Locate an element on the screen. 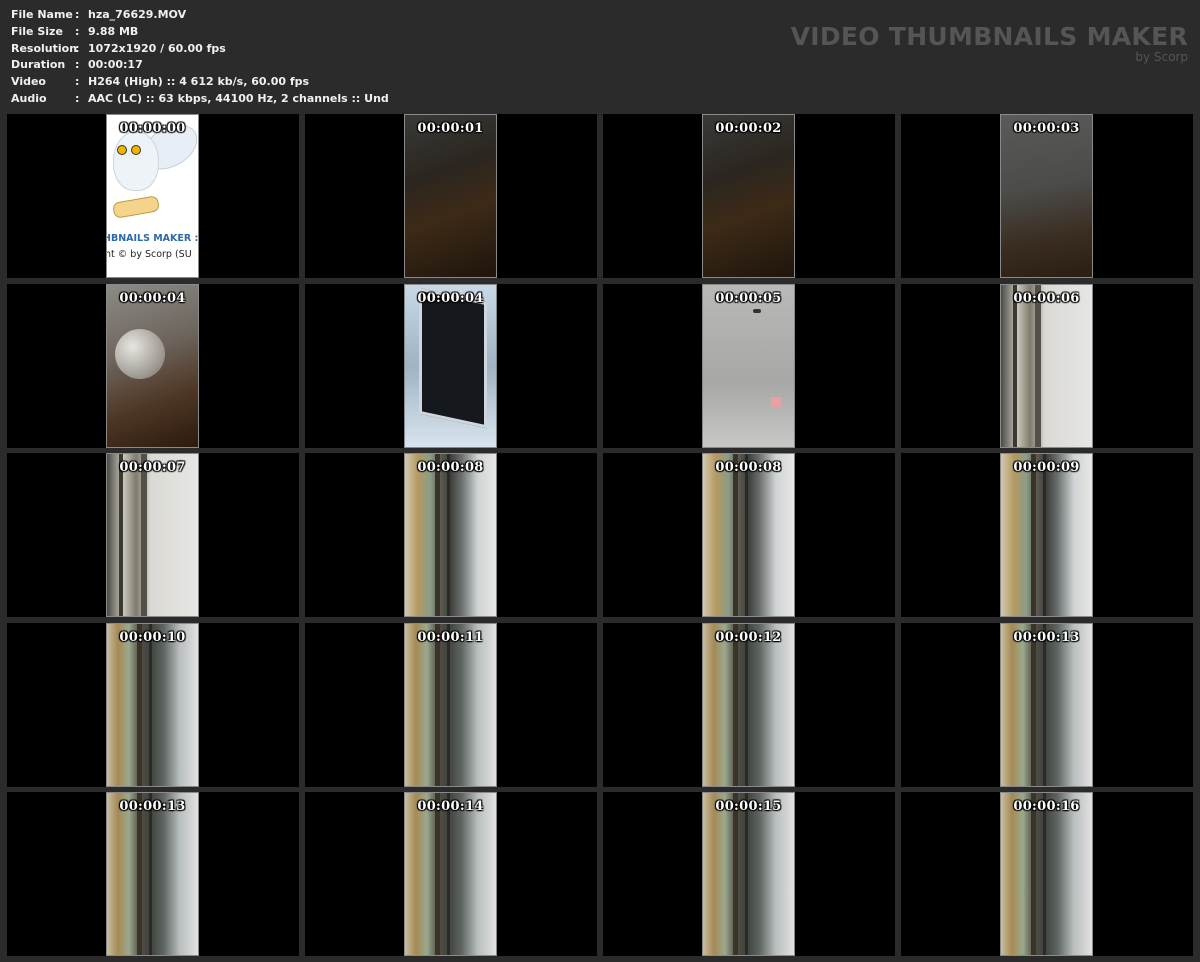 Image resolution: width=1200 pixels, height=962 pixels. info-row-resolution: Resolution: 1072x1920 / 60.00 fps is located at coordinates (200, 49).